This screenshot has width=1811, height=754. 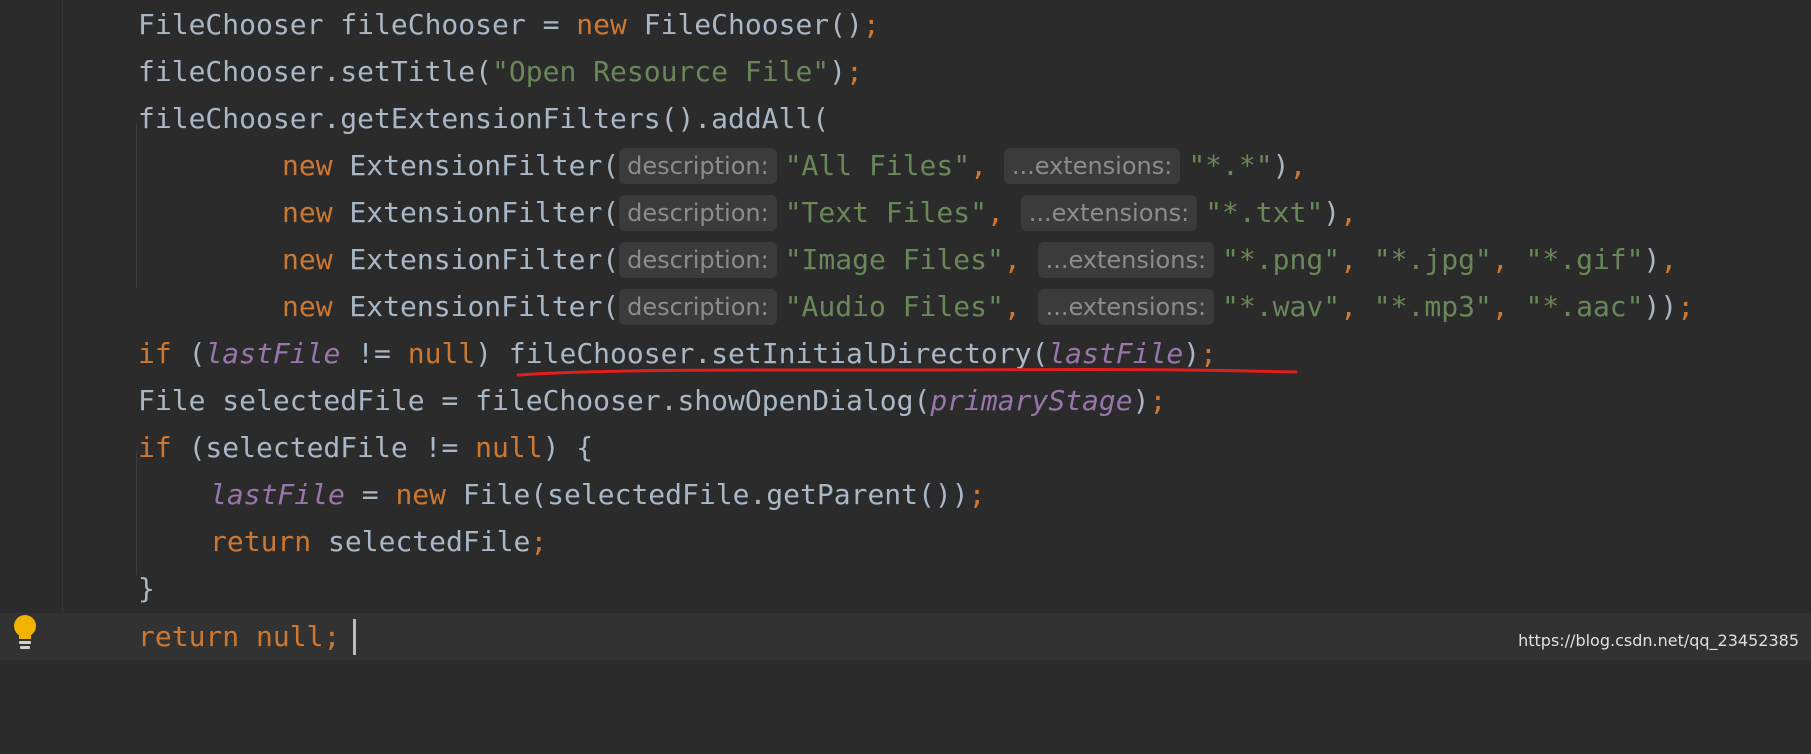 I want to click on code-token: File(selectedFile.getParent()), so click(x=707, y=494).